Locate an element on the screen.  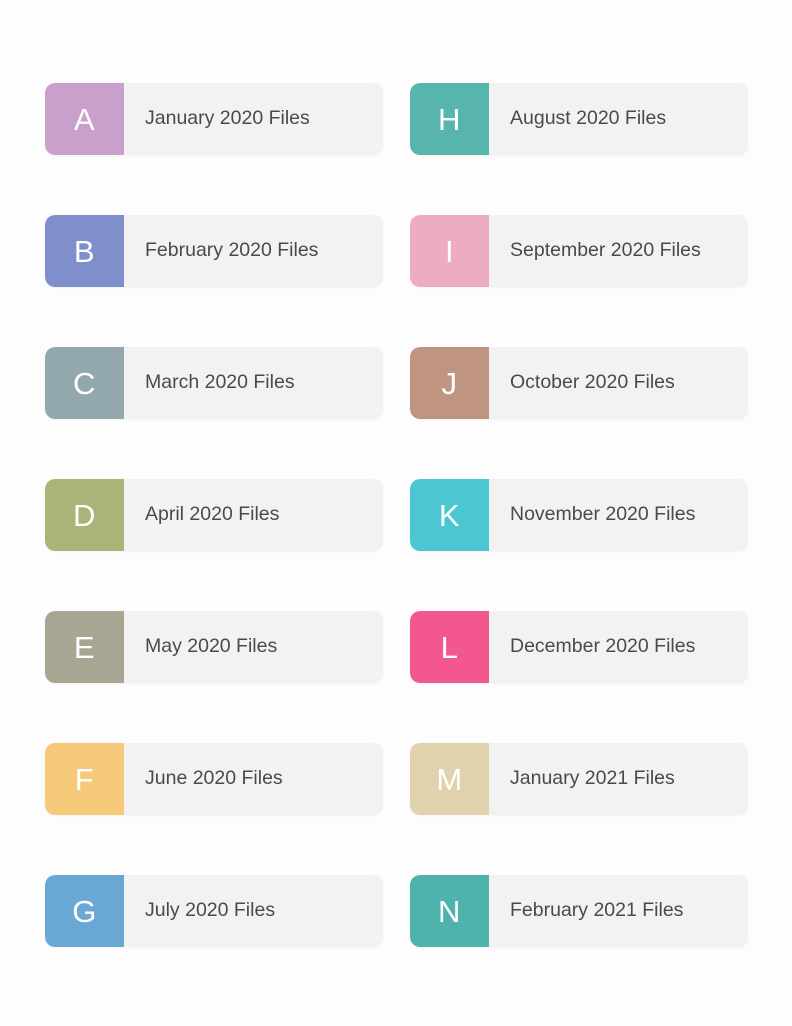
letter-glyph: D is located at coordinates (84, 515).